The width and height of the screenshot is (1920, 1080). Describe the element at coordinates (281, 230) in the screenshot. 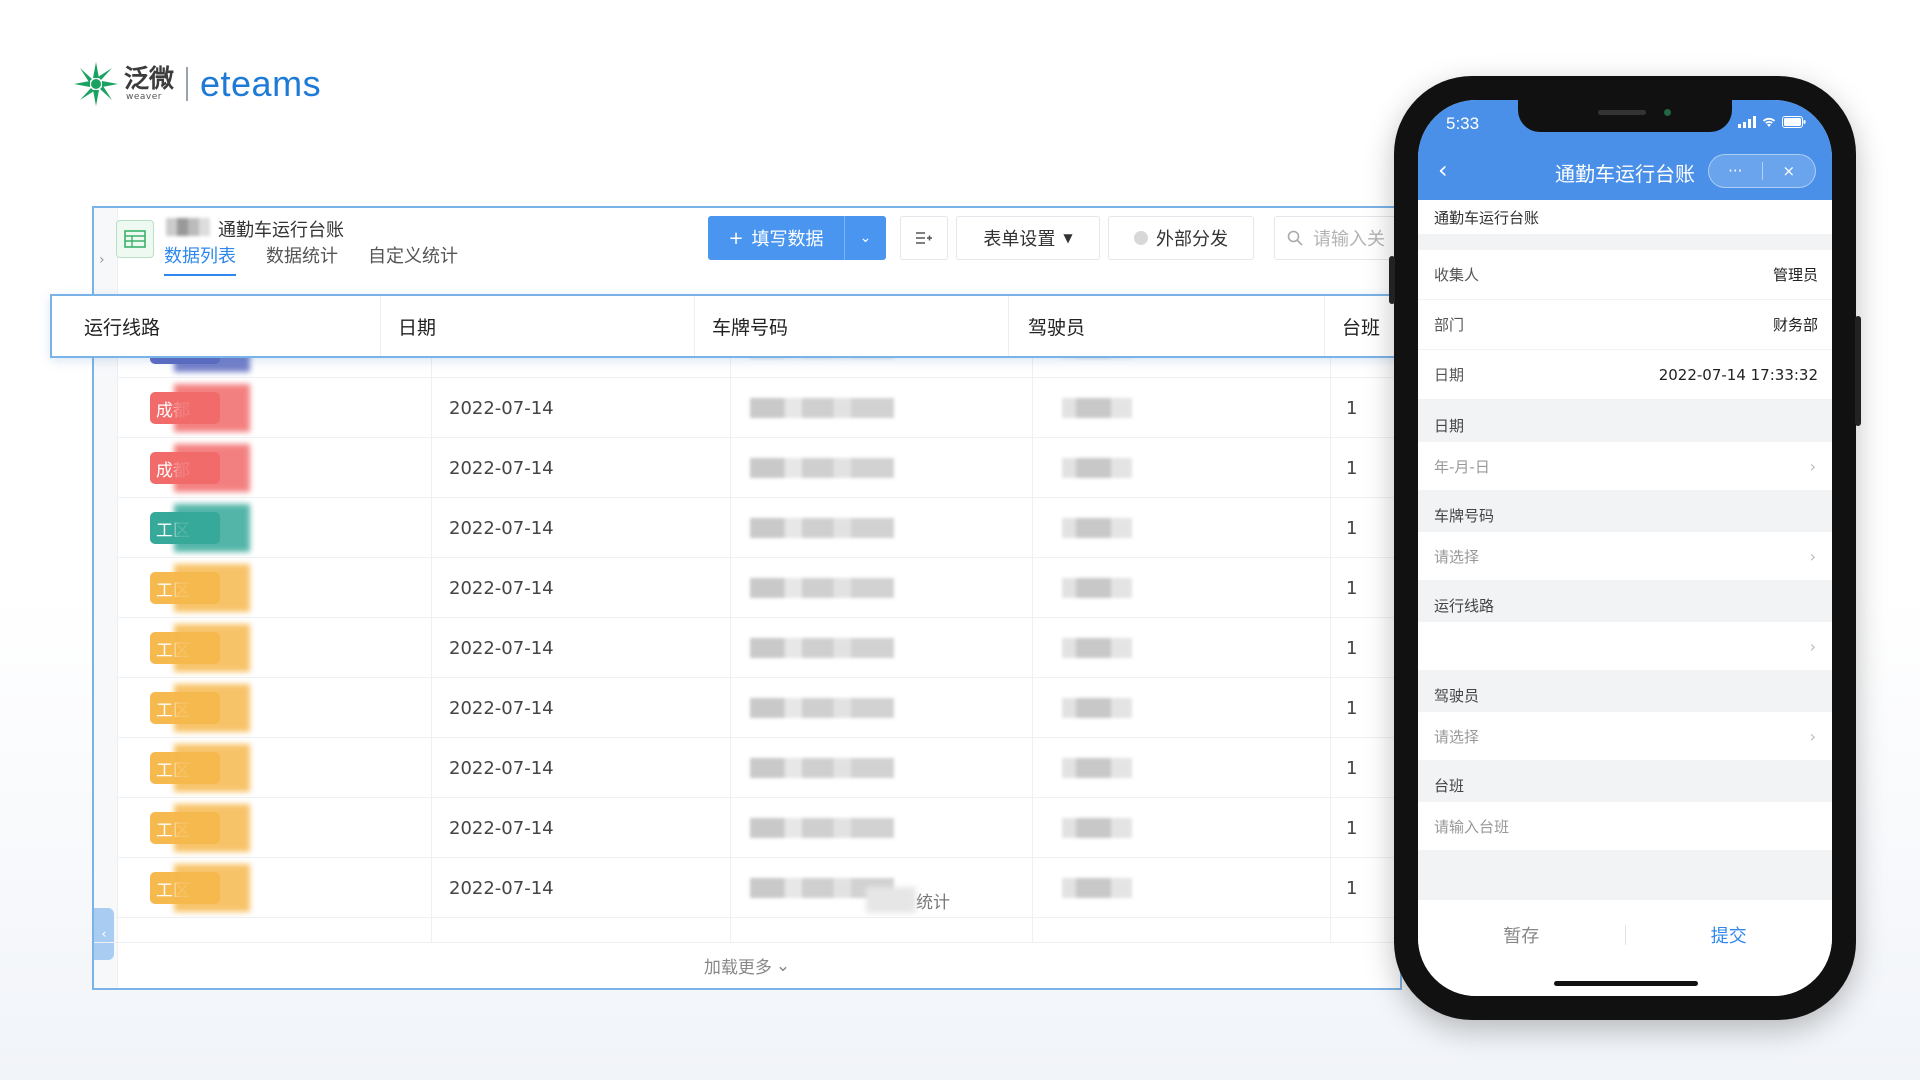

I see `form-title: 通勤车运行台账` at that location.